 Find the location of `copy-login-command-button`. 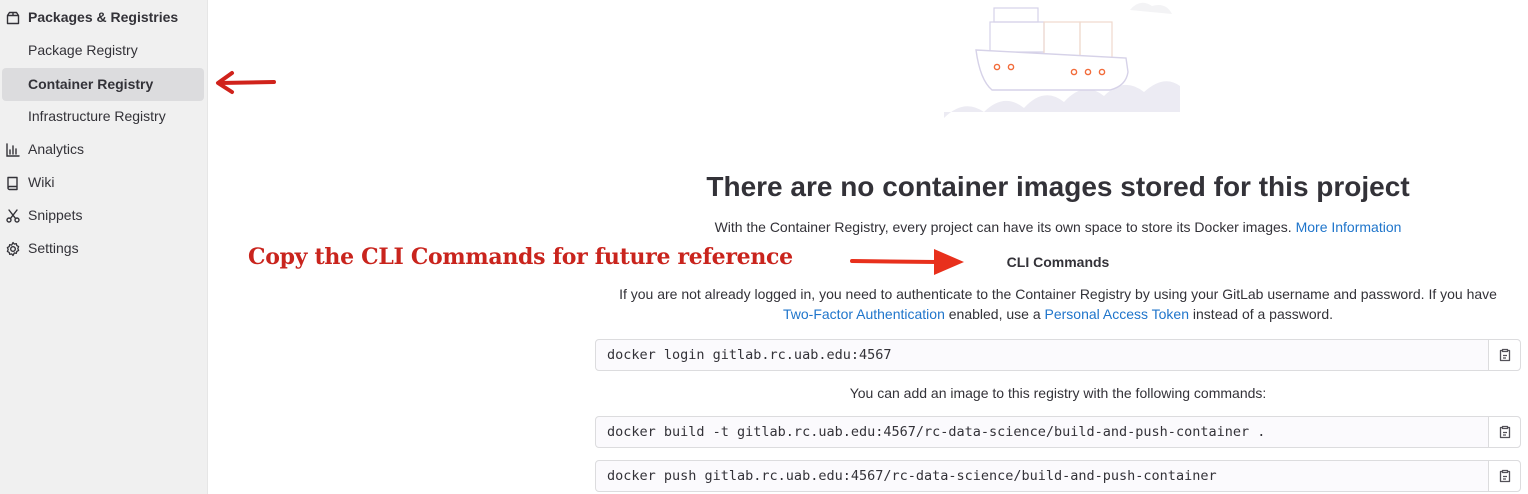

copy-login-command-button is located at coordinates (1504, 355).